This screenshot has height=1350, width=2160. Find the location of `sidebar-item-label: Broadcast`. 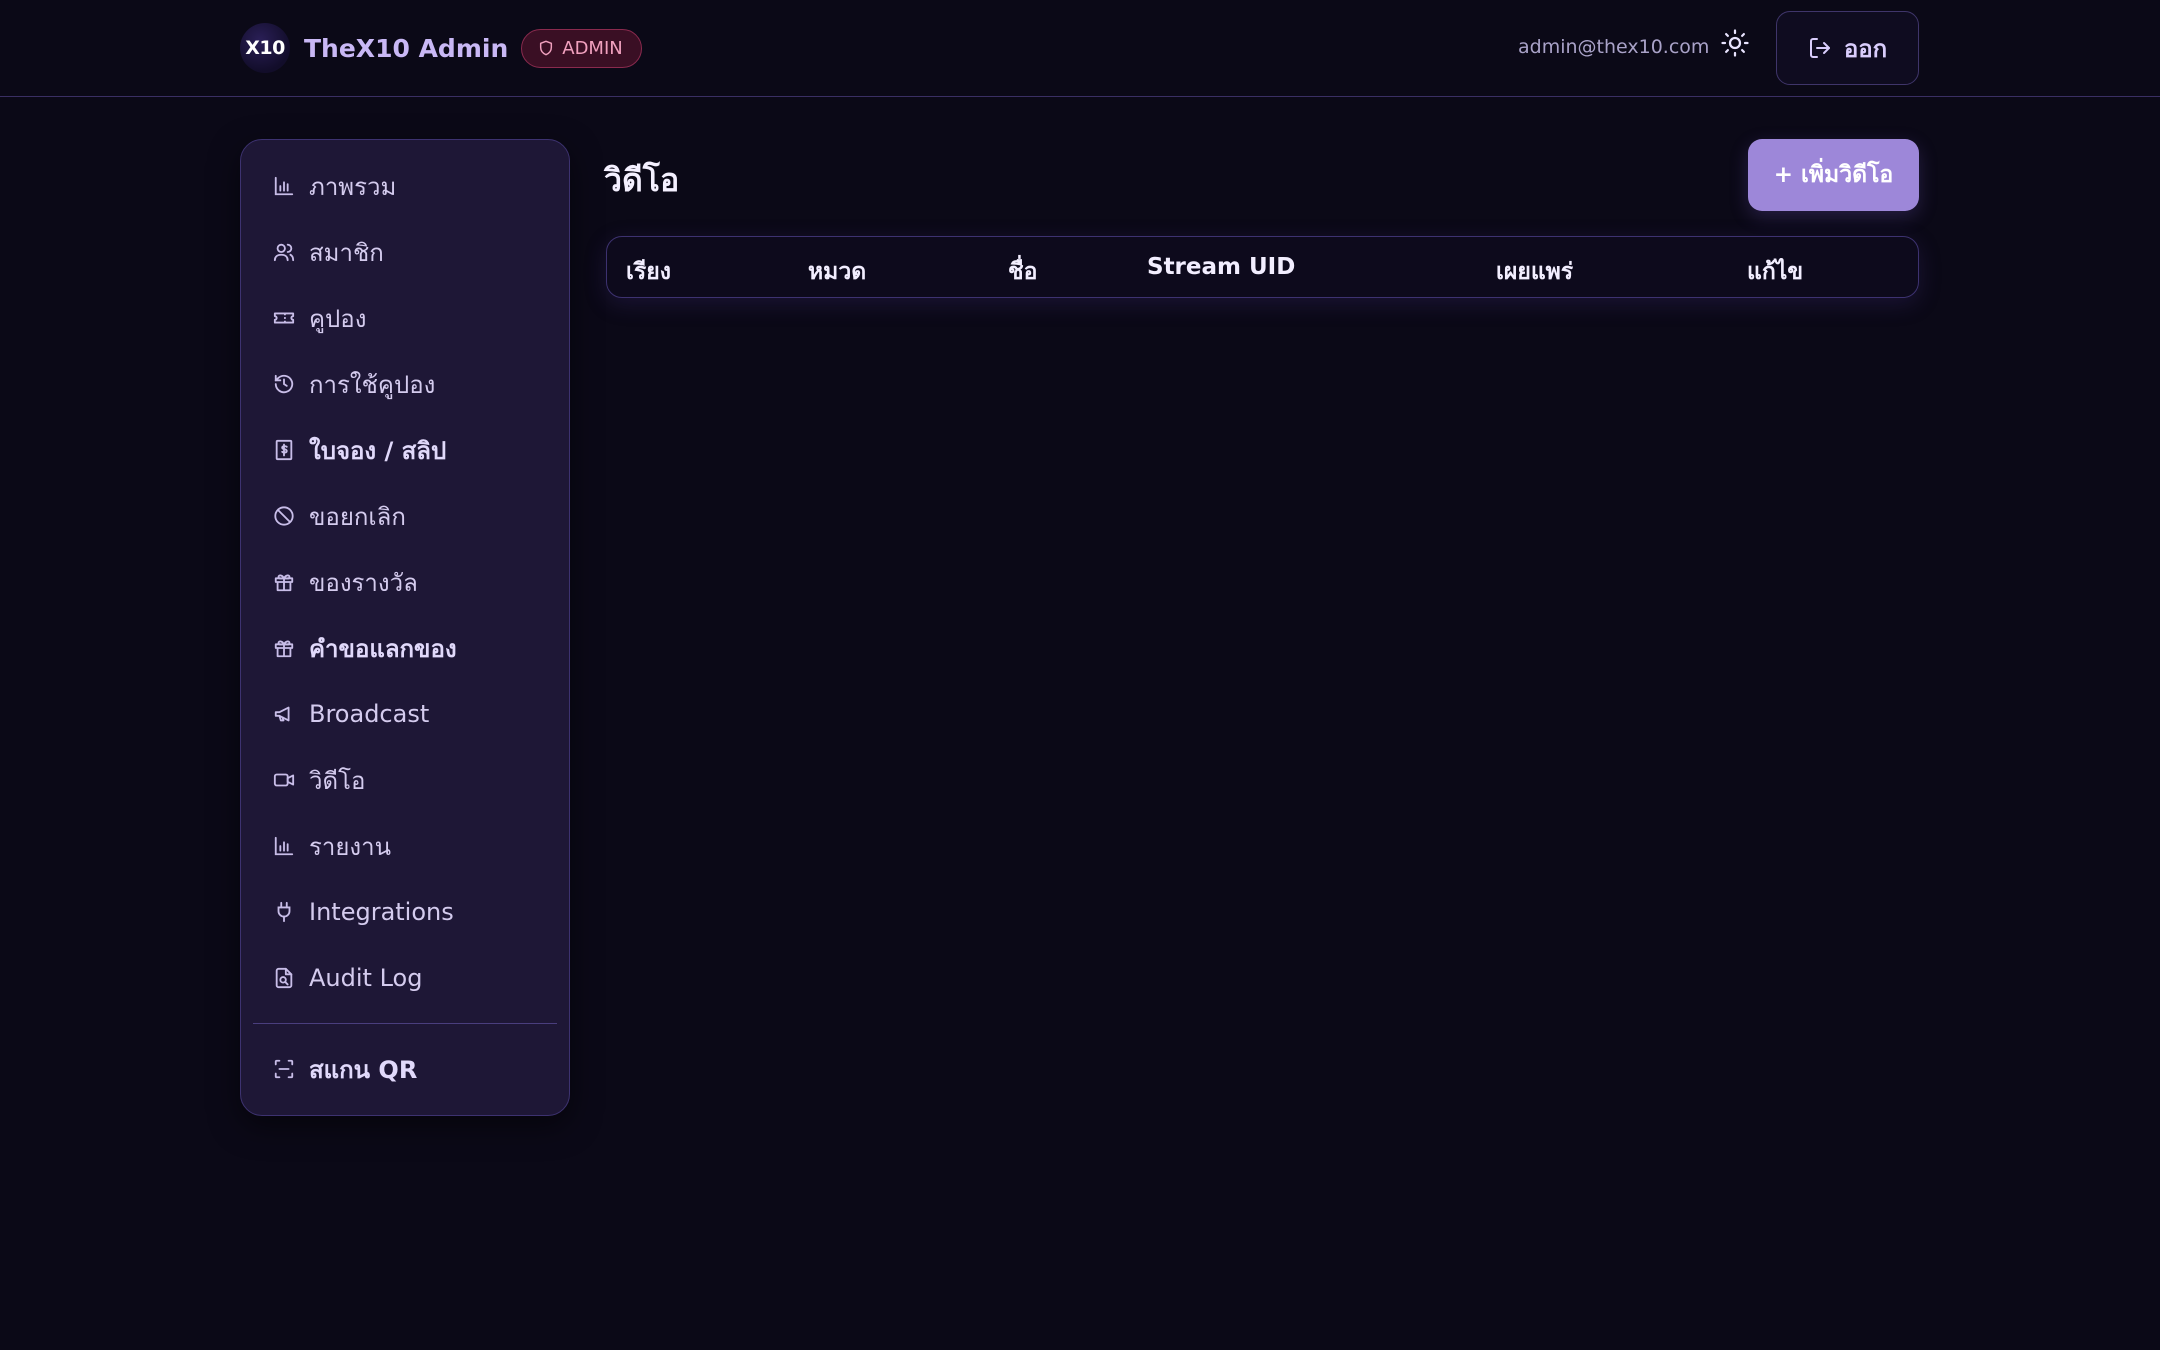

sidebar-item-label: Broadcast is located at coordinates (369, 714).